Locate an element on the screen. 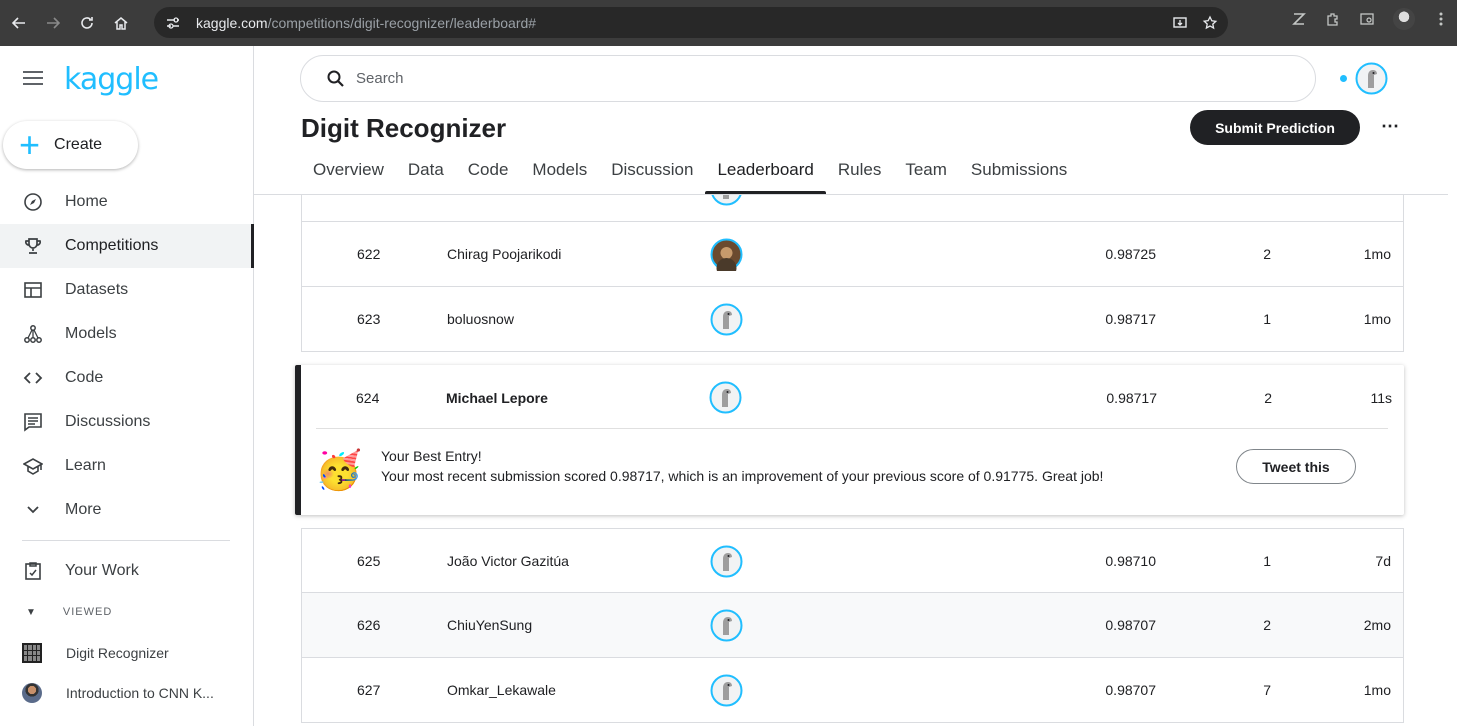  submit-prediction-button: Submit Prediction is located at coordinates (1275, 127).